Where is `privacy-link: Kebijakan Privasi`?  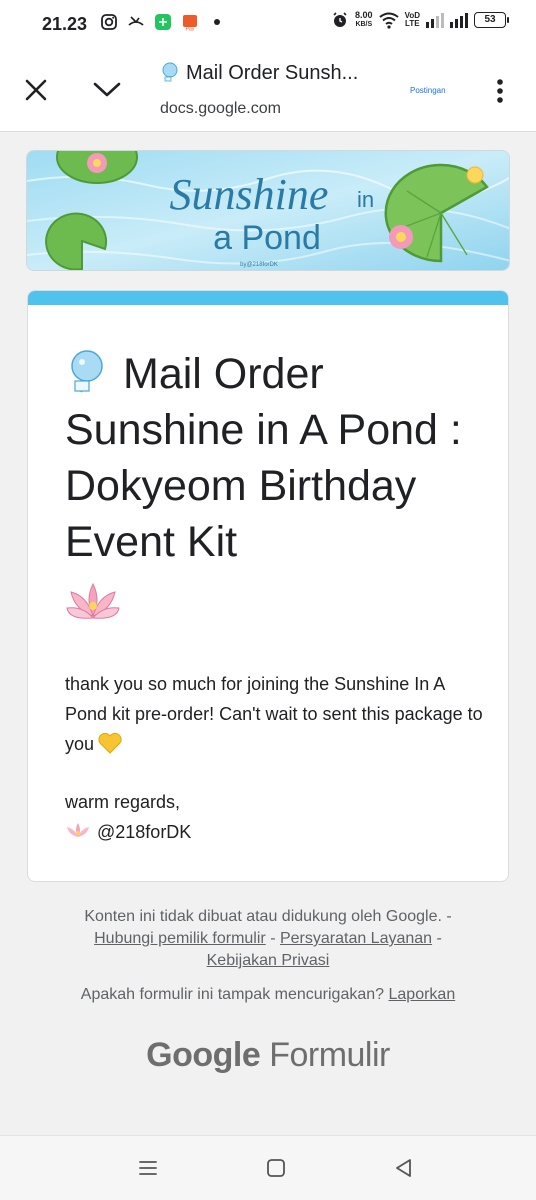
privacy-link: Kebijakan Privasi is located at coordinates (268, 960).